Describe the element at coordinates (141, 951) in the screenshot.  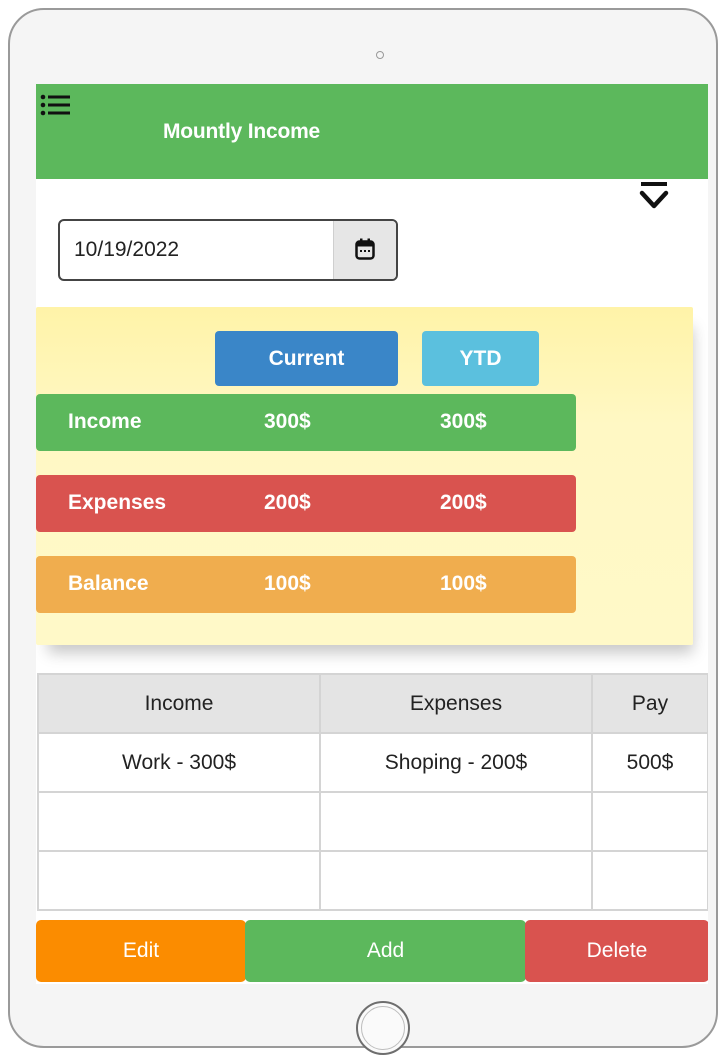
I see `edit-button: Edit` at that location.